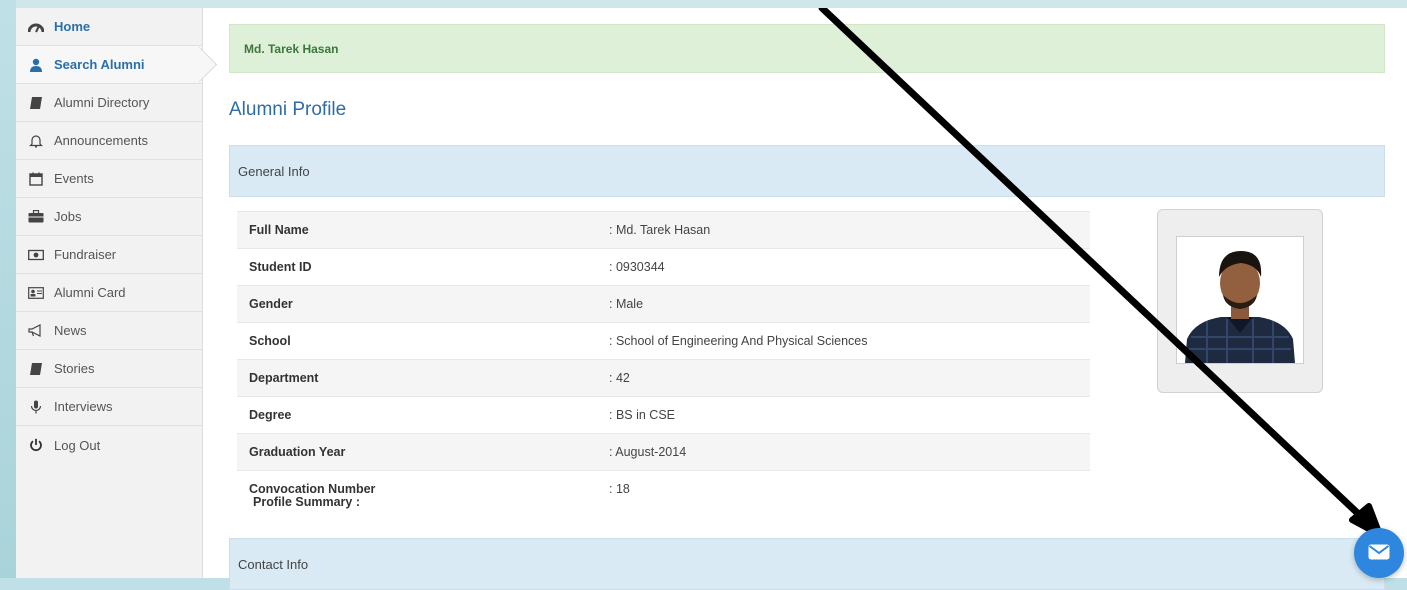 Image resolution: width=1407 pixels, height=590 pixels. Describe the element at coordinates (77, 445) in the screenshot. I see `sidebar-item-label: Log Out` at that location.